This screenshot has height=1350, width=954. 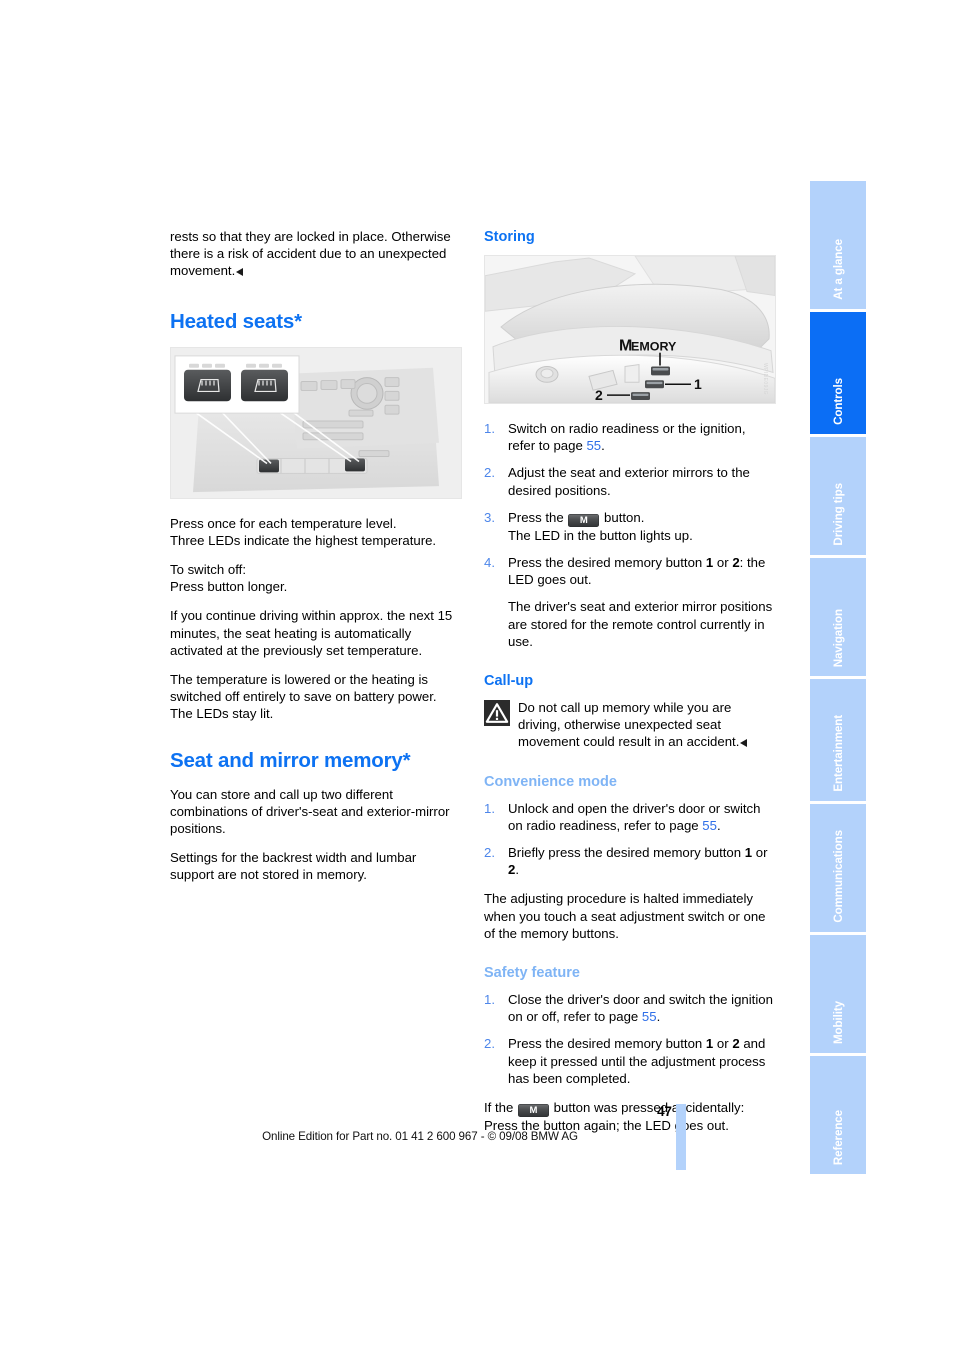 What do you see at coordinates (550, 781) in the screenshot?
I see `heading-convenience-mode: Convenience mode` at bounding box center [550, 781].